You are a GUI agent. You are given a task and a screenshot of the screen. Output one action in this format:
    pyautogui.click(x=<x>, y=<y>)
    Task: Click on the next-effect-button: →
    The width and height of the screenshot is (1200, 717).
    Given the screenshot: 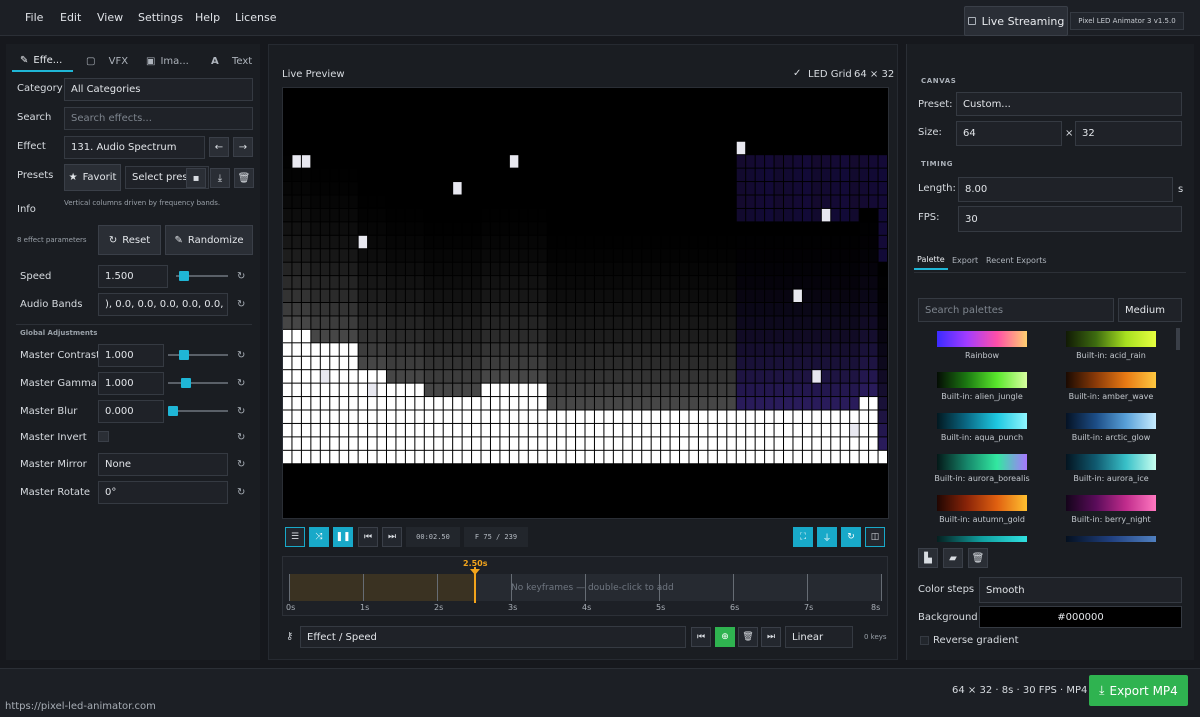 What is the action you would take?
    pyautogui.click(x=243, y=147)
    